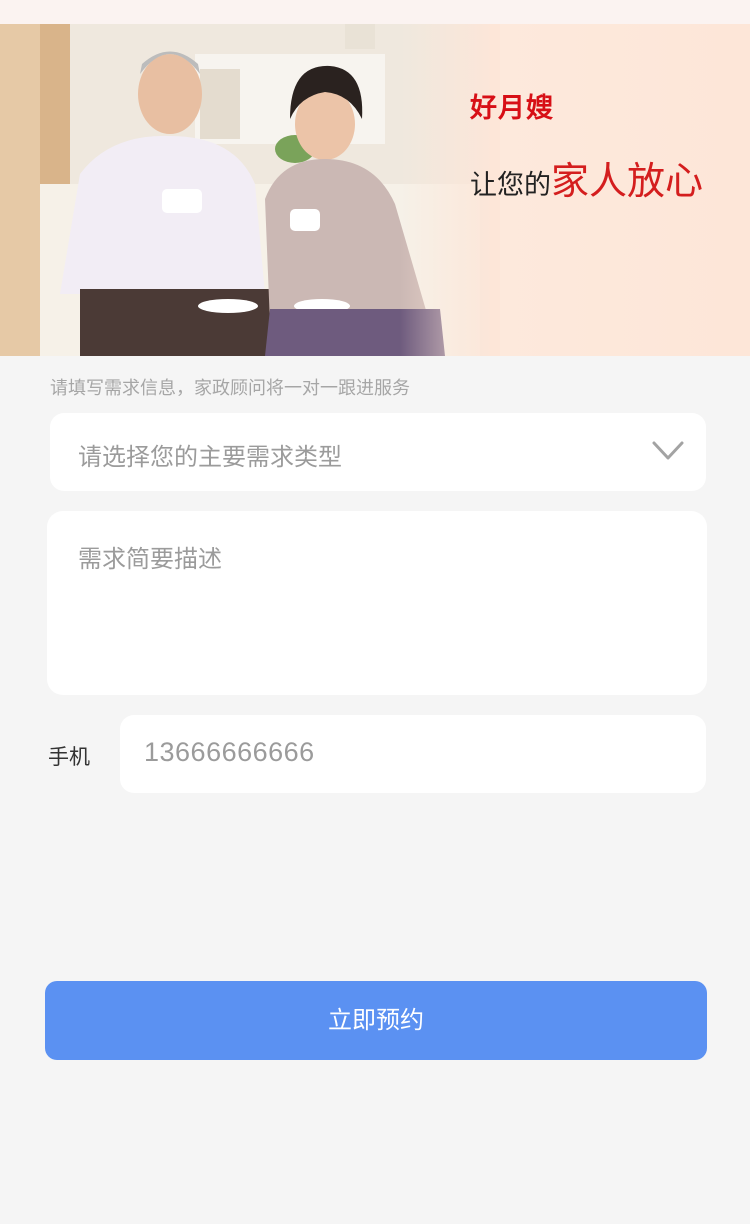 The image size is (750, 1224). I want to click on demand-type-placeholder: 请选择您的主要需求类型, so click(210, 457).